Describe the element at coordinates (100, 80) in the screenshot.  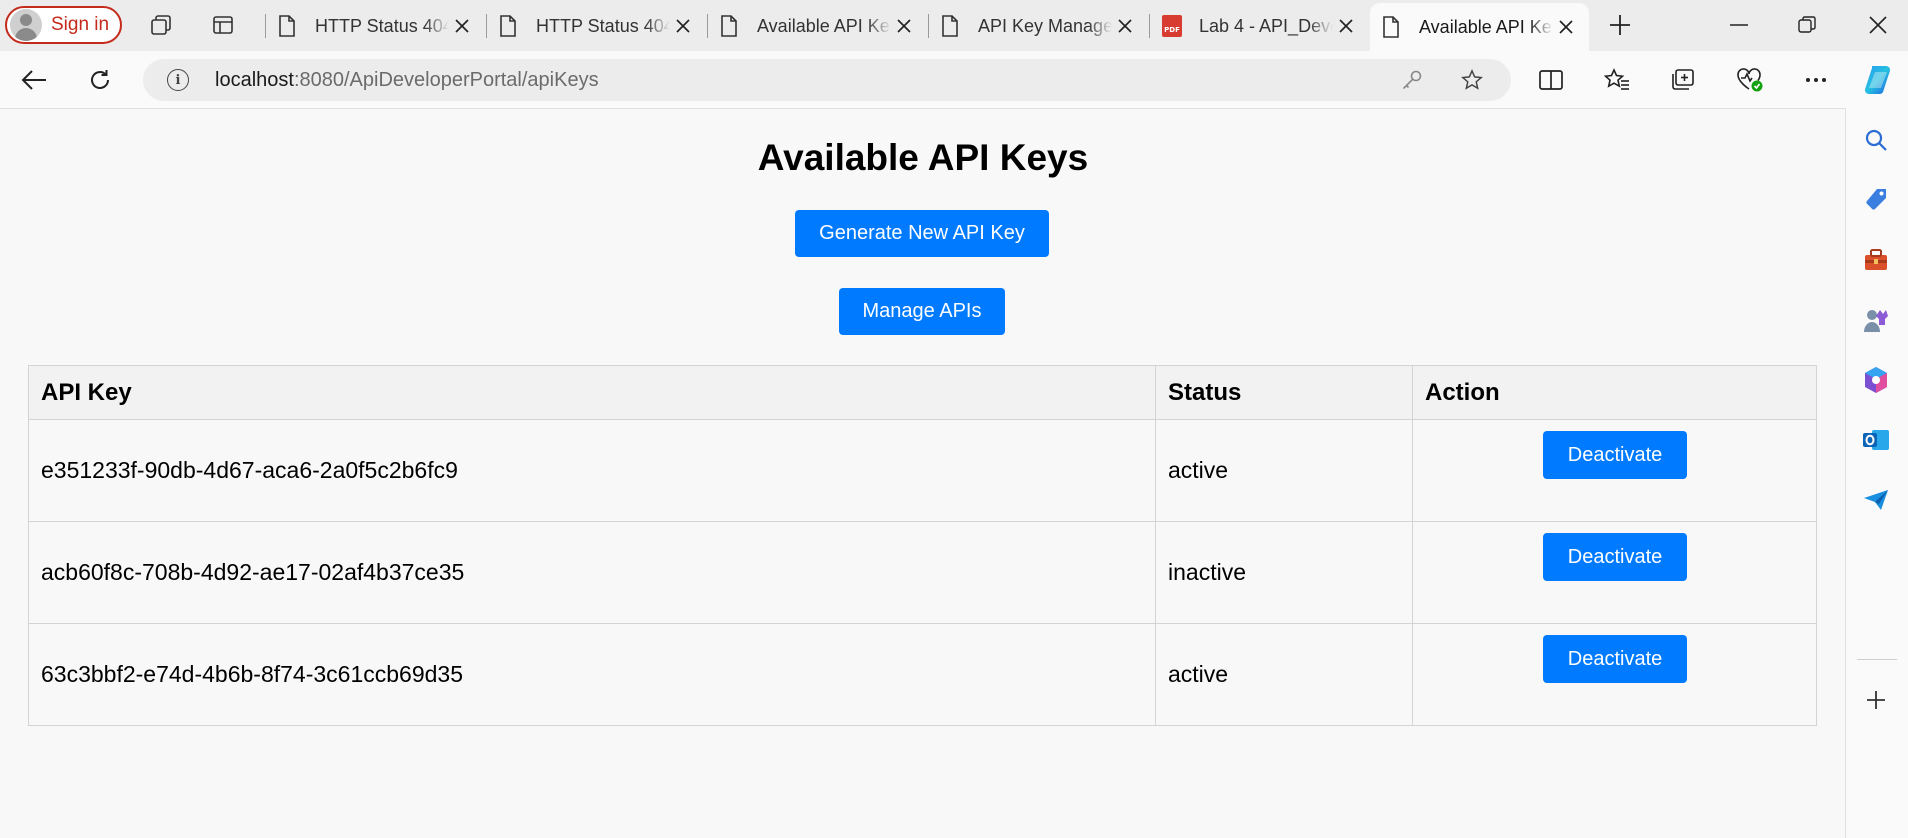
I see `refresh-icon` at that location.